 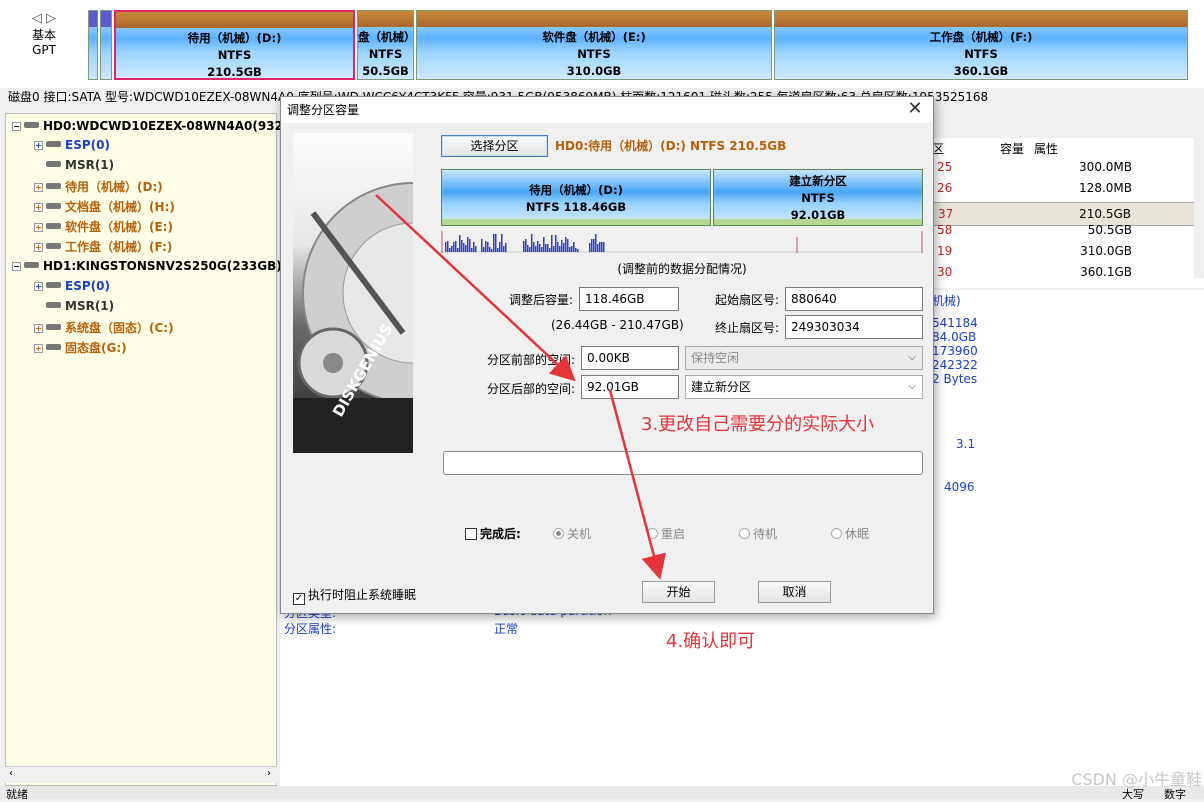 I want to click on annotation-arrows, so click(x=520, y=387).